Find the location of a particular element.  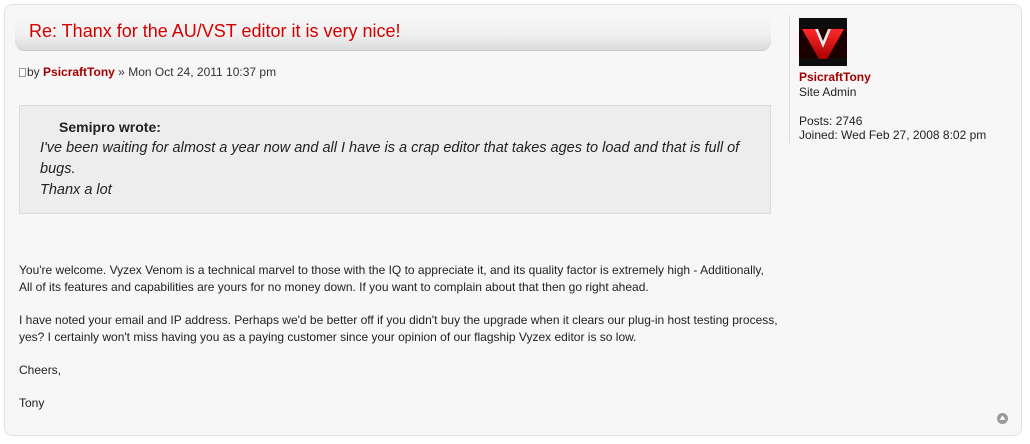

profile-posts: Posts: 2746 is located at coordinates (830, 121).